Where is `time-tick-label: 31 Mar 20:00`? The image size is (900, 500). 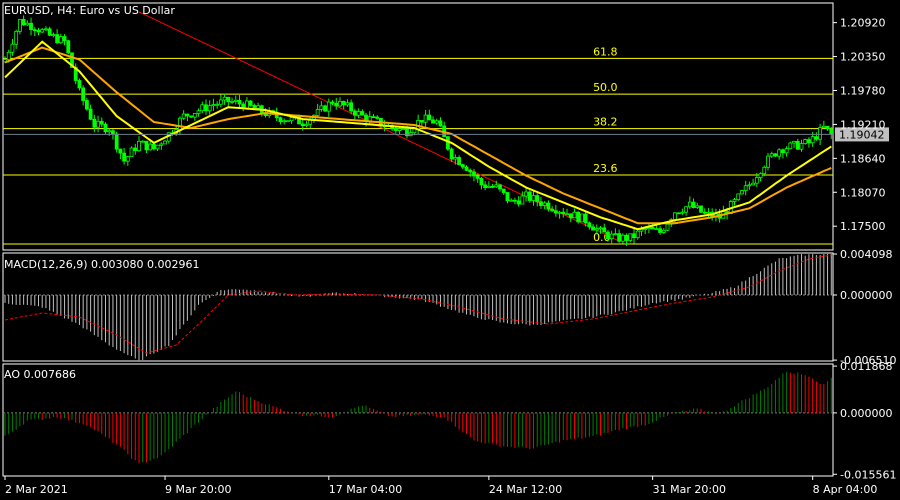
time-tick-label: 31 Mar 20:00 is located at coordinates (689, 489).